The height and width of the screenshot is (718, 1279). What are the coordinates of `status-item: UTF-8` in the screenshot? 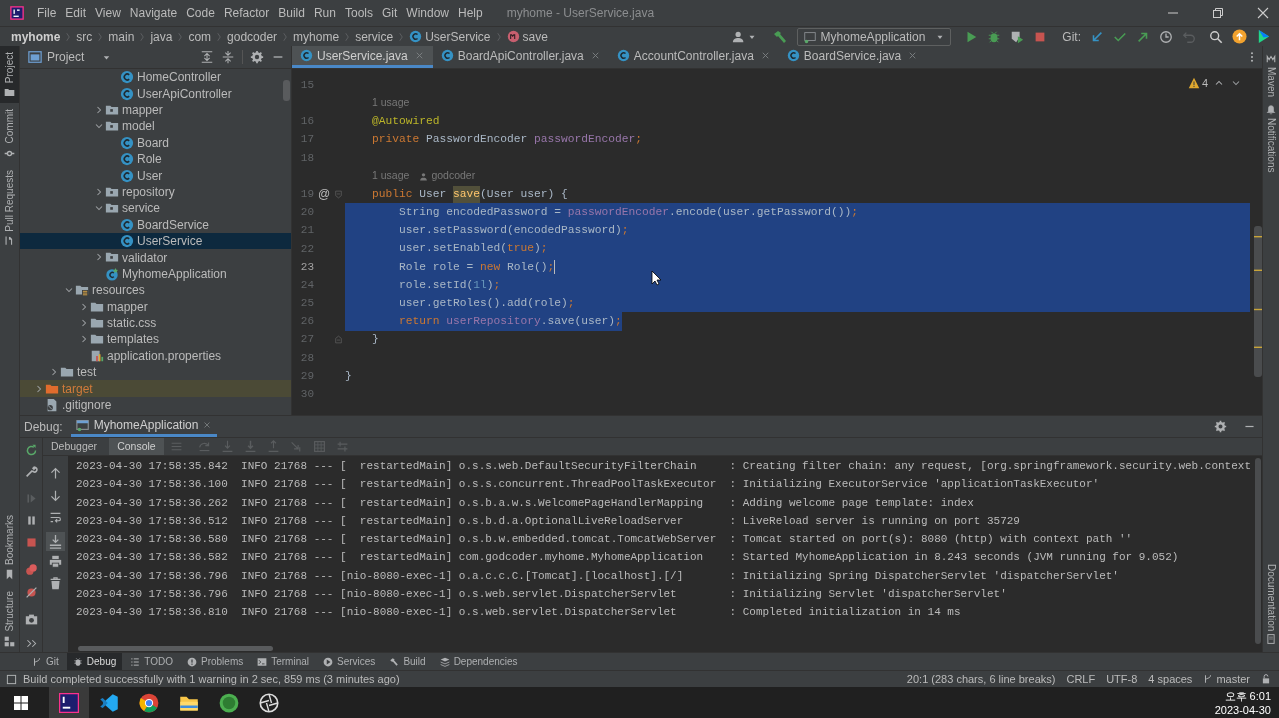 It's located at (1122, 679).